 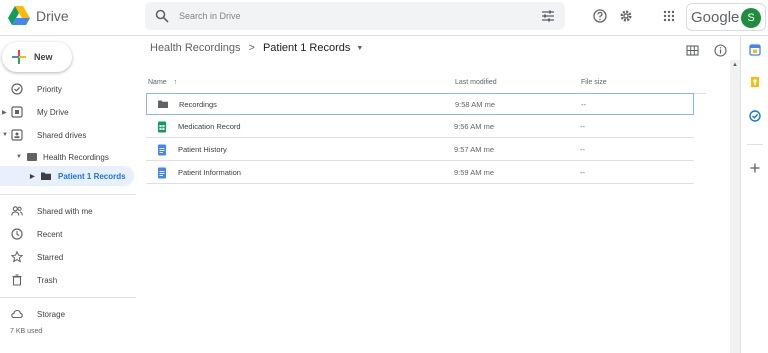 What do you see at coordinates (755, 82) in the screenshot?
I see `keep-icon` at bounding box center [755, 82].